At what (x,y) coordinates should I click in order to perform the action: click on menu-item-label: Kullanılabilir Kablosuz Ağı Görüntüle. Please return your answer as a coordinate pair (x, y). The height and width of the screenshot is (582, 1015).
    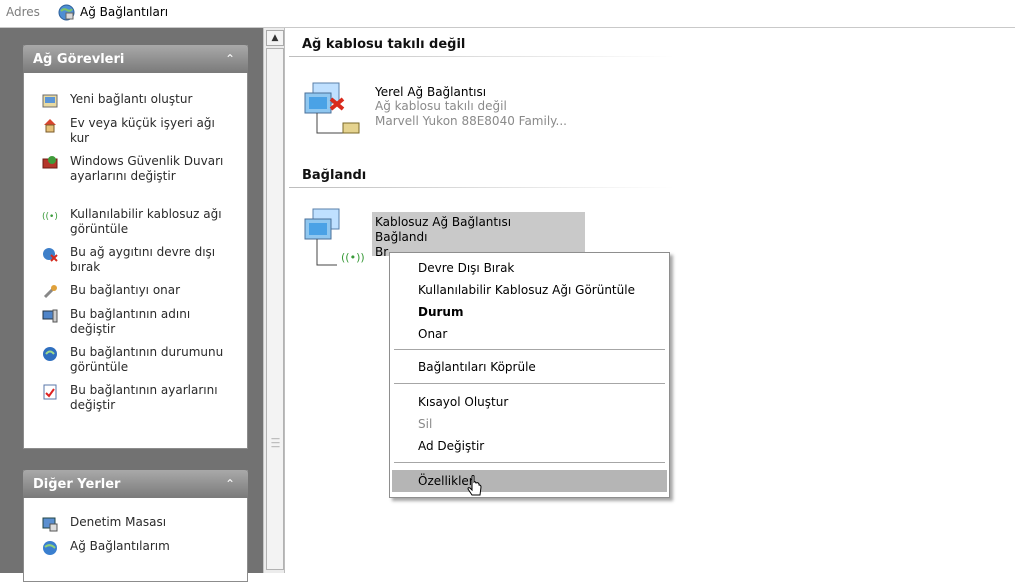
    Looking at the image, I should click on (526, 290).